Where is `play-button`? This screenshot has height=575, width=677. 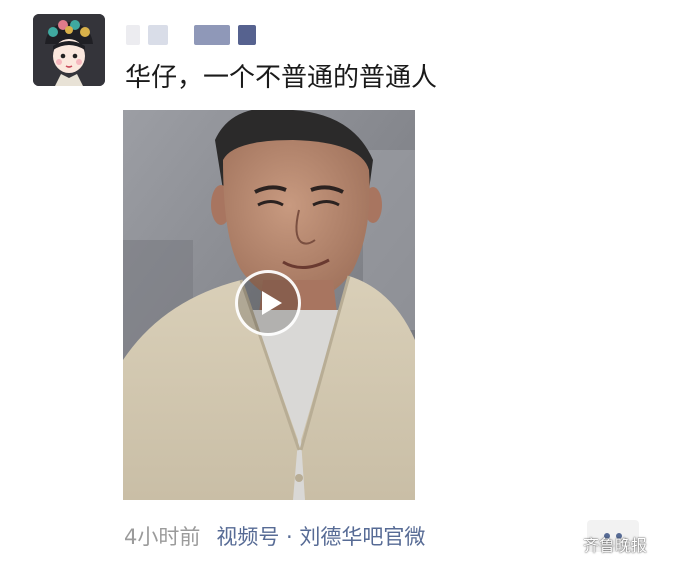 play-button is located at coordinates (268, 303).